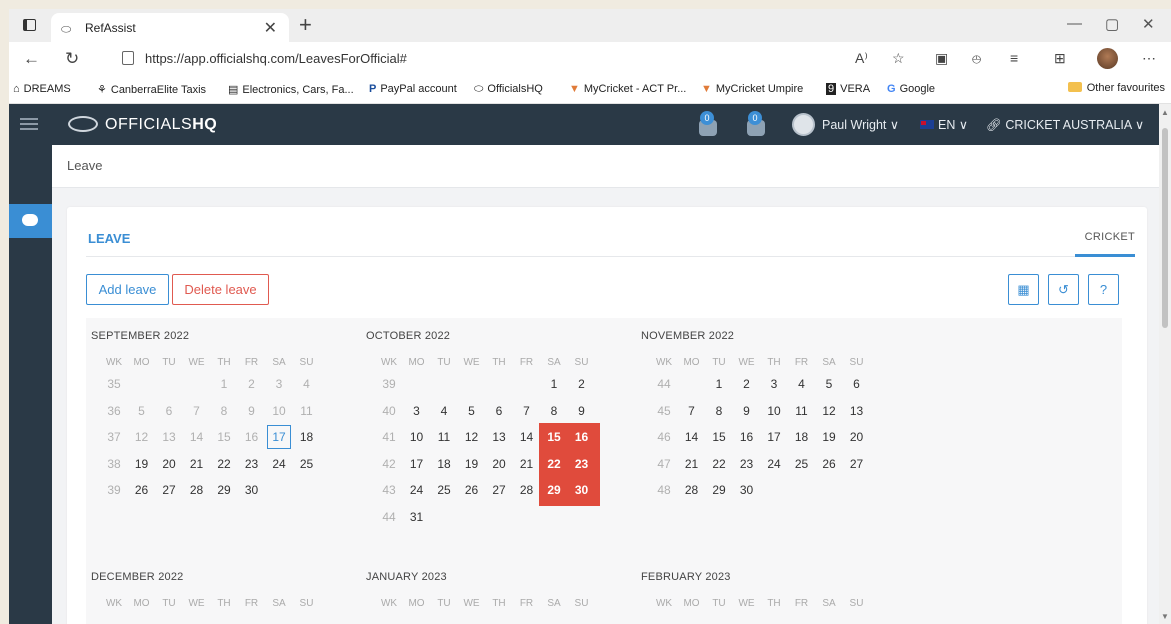 This screenshot has width=1171, height=624. I want to click on fav-item-taxis: ⚘ CanberraElite Taxis, so click(151, 89).